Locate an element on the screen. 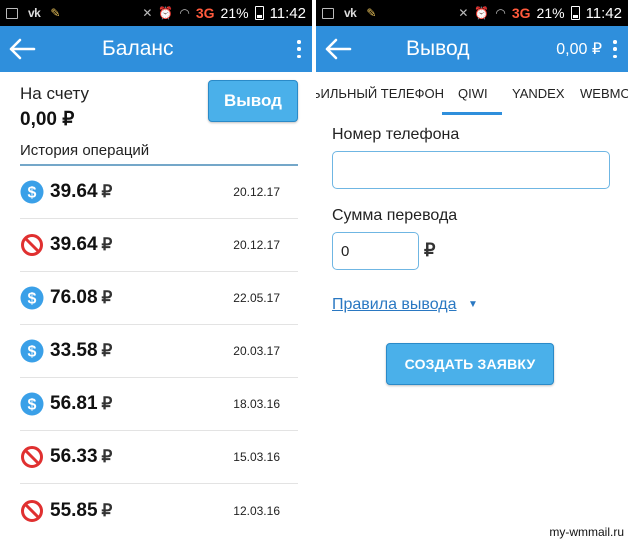 This screenshot has height=541, width=628. operation-date: 12.03.16 is located at coordinates (256, 510).